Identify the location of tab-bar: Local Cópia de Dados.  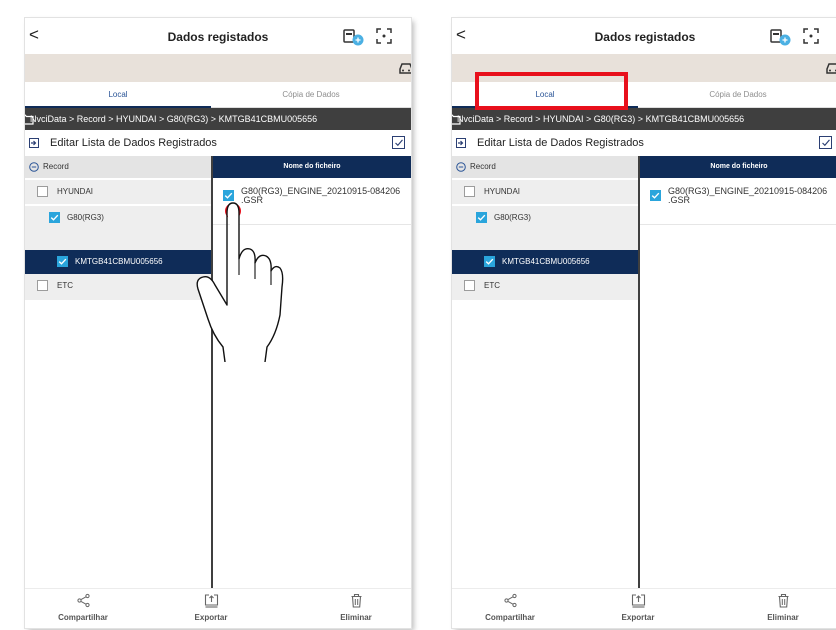
(218, 96).